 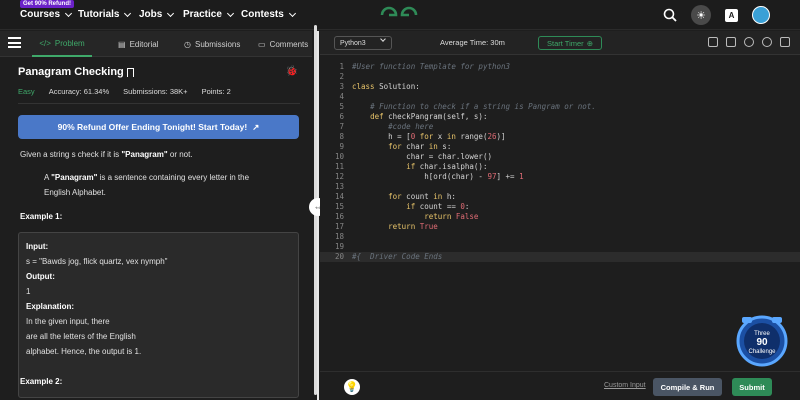 What do you see at coordinates (208, 14) in the screenshot?
I see `nav-practice: Practice` at bounding box center [208, 14].